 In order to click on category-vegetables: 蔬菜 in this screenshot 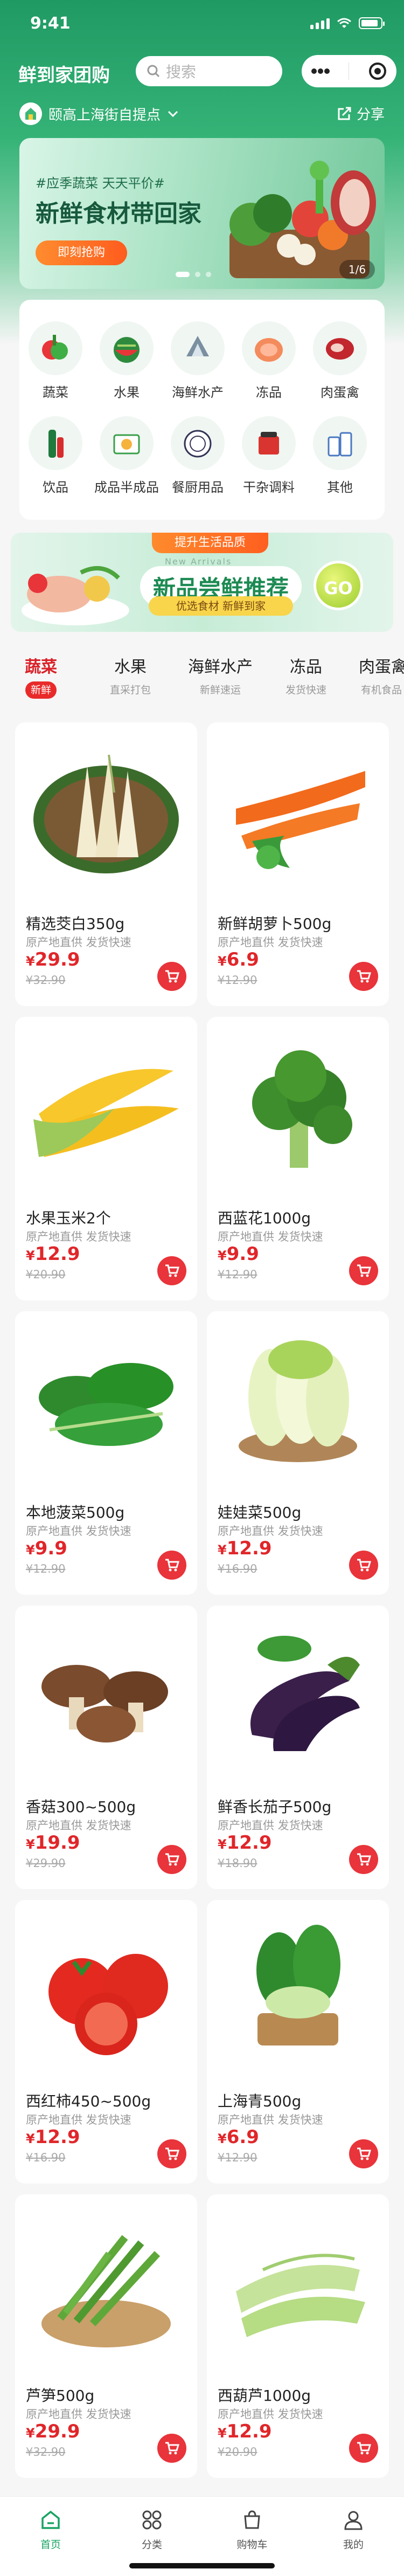, I will do `click(55, 361)`.